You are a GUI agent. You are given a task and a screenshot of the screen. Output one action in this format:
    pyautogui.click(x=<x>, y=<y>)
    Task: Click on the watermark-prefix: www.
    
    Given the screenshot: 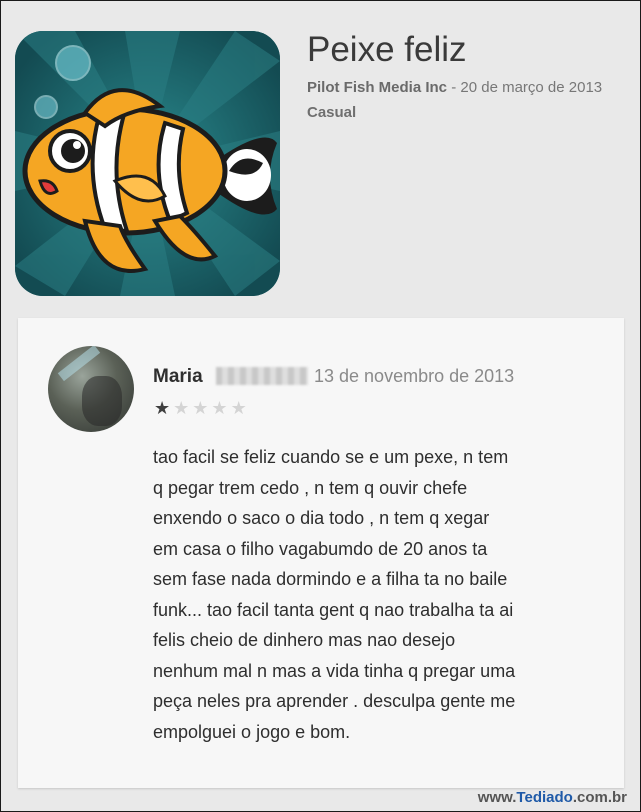 What is the action you would take?
    pyautogui.click(x=497, y=797)
    